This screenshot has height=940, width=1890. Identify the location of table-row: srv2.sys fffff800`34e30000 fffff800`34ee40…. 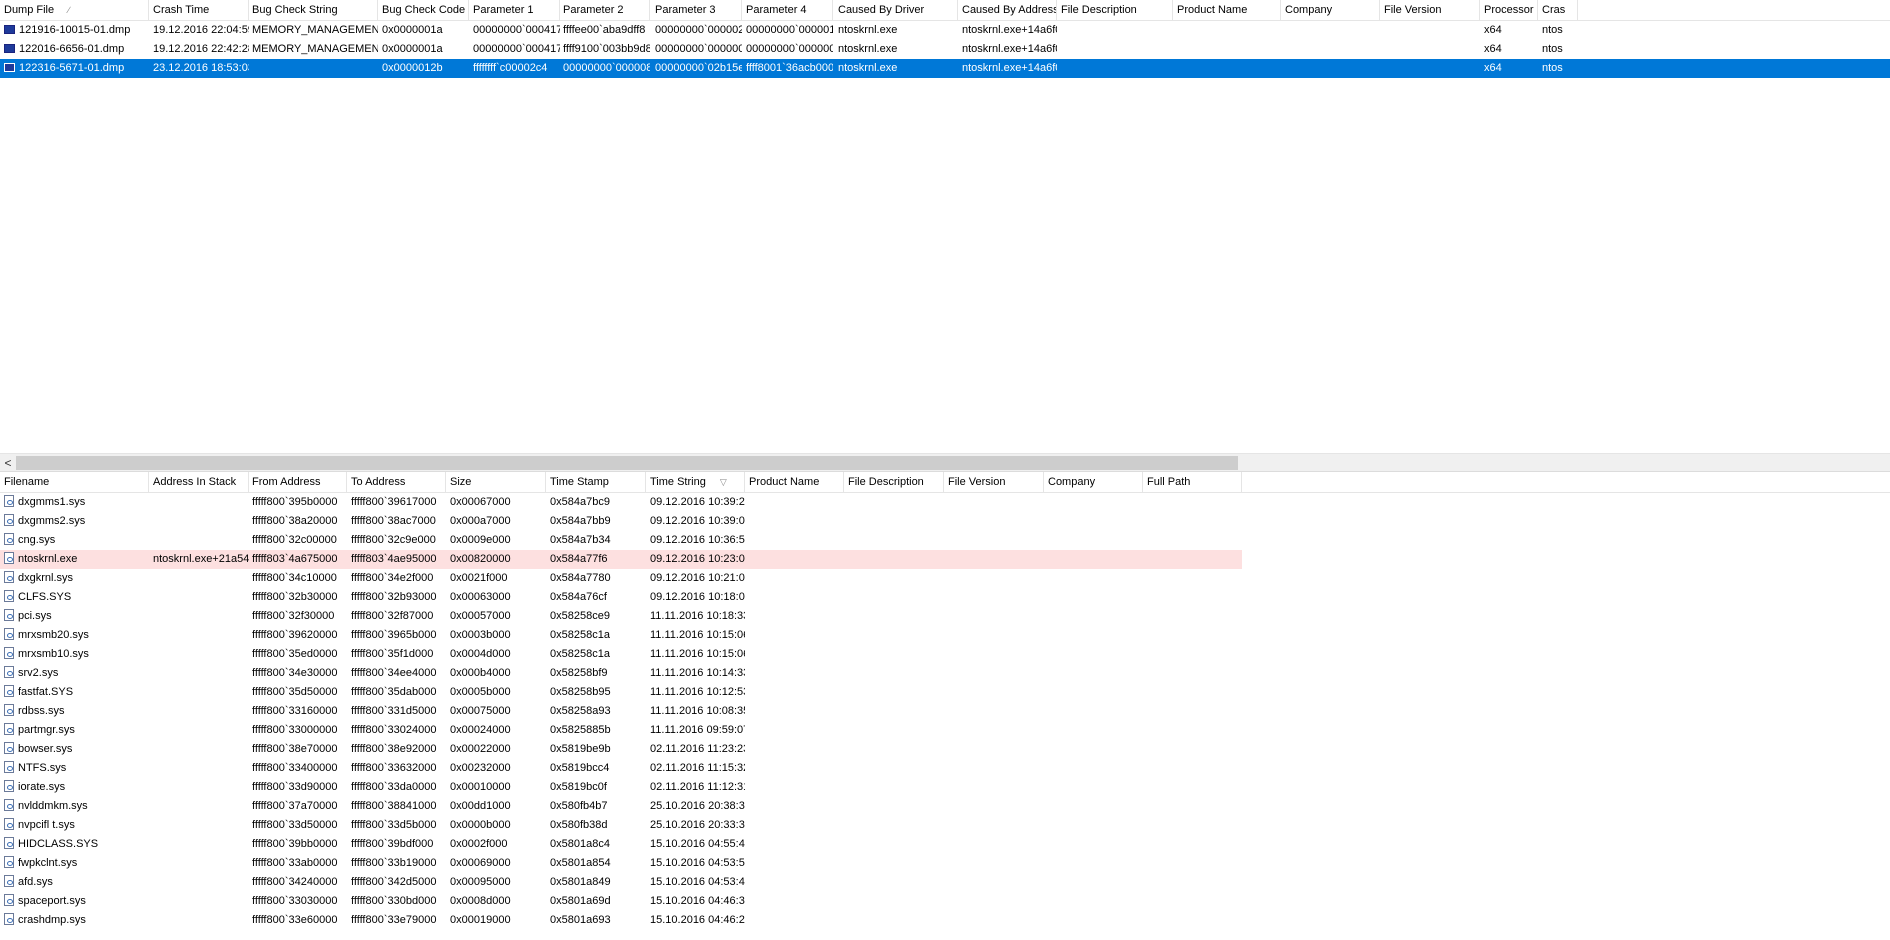
(621, 673).